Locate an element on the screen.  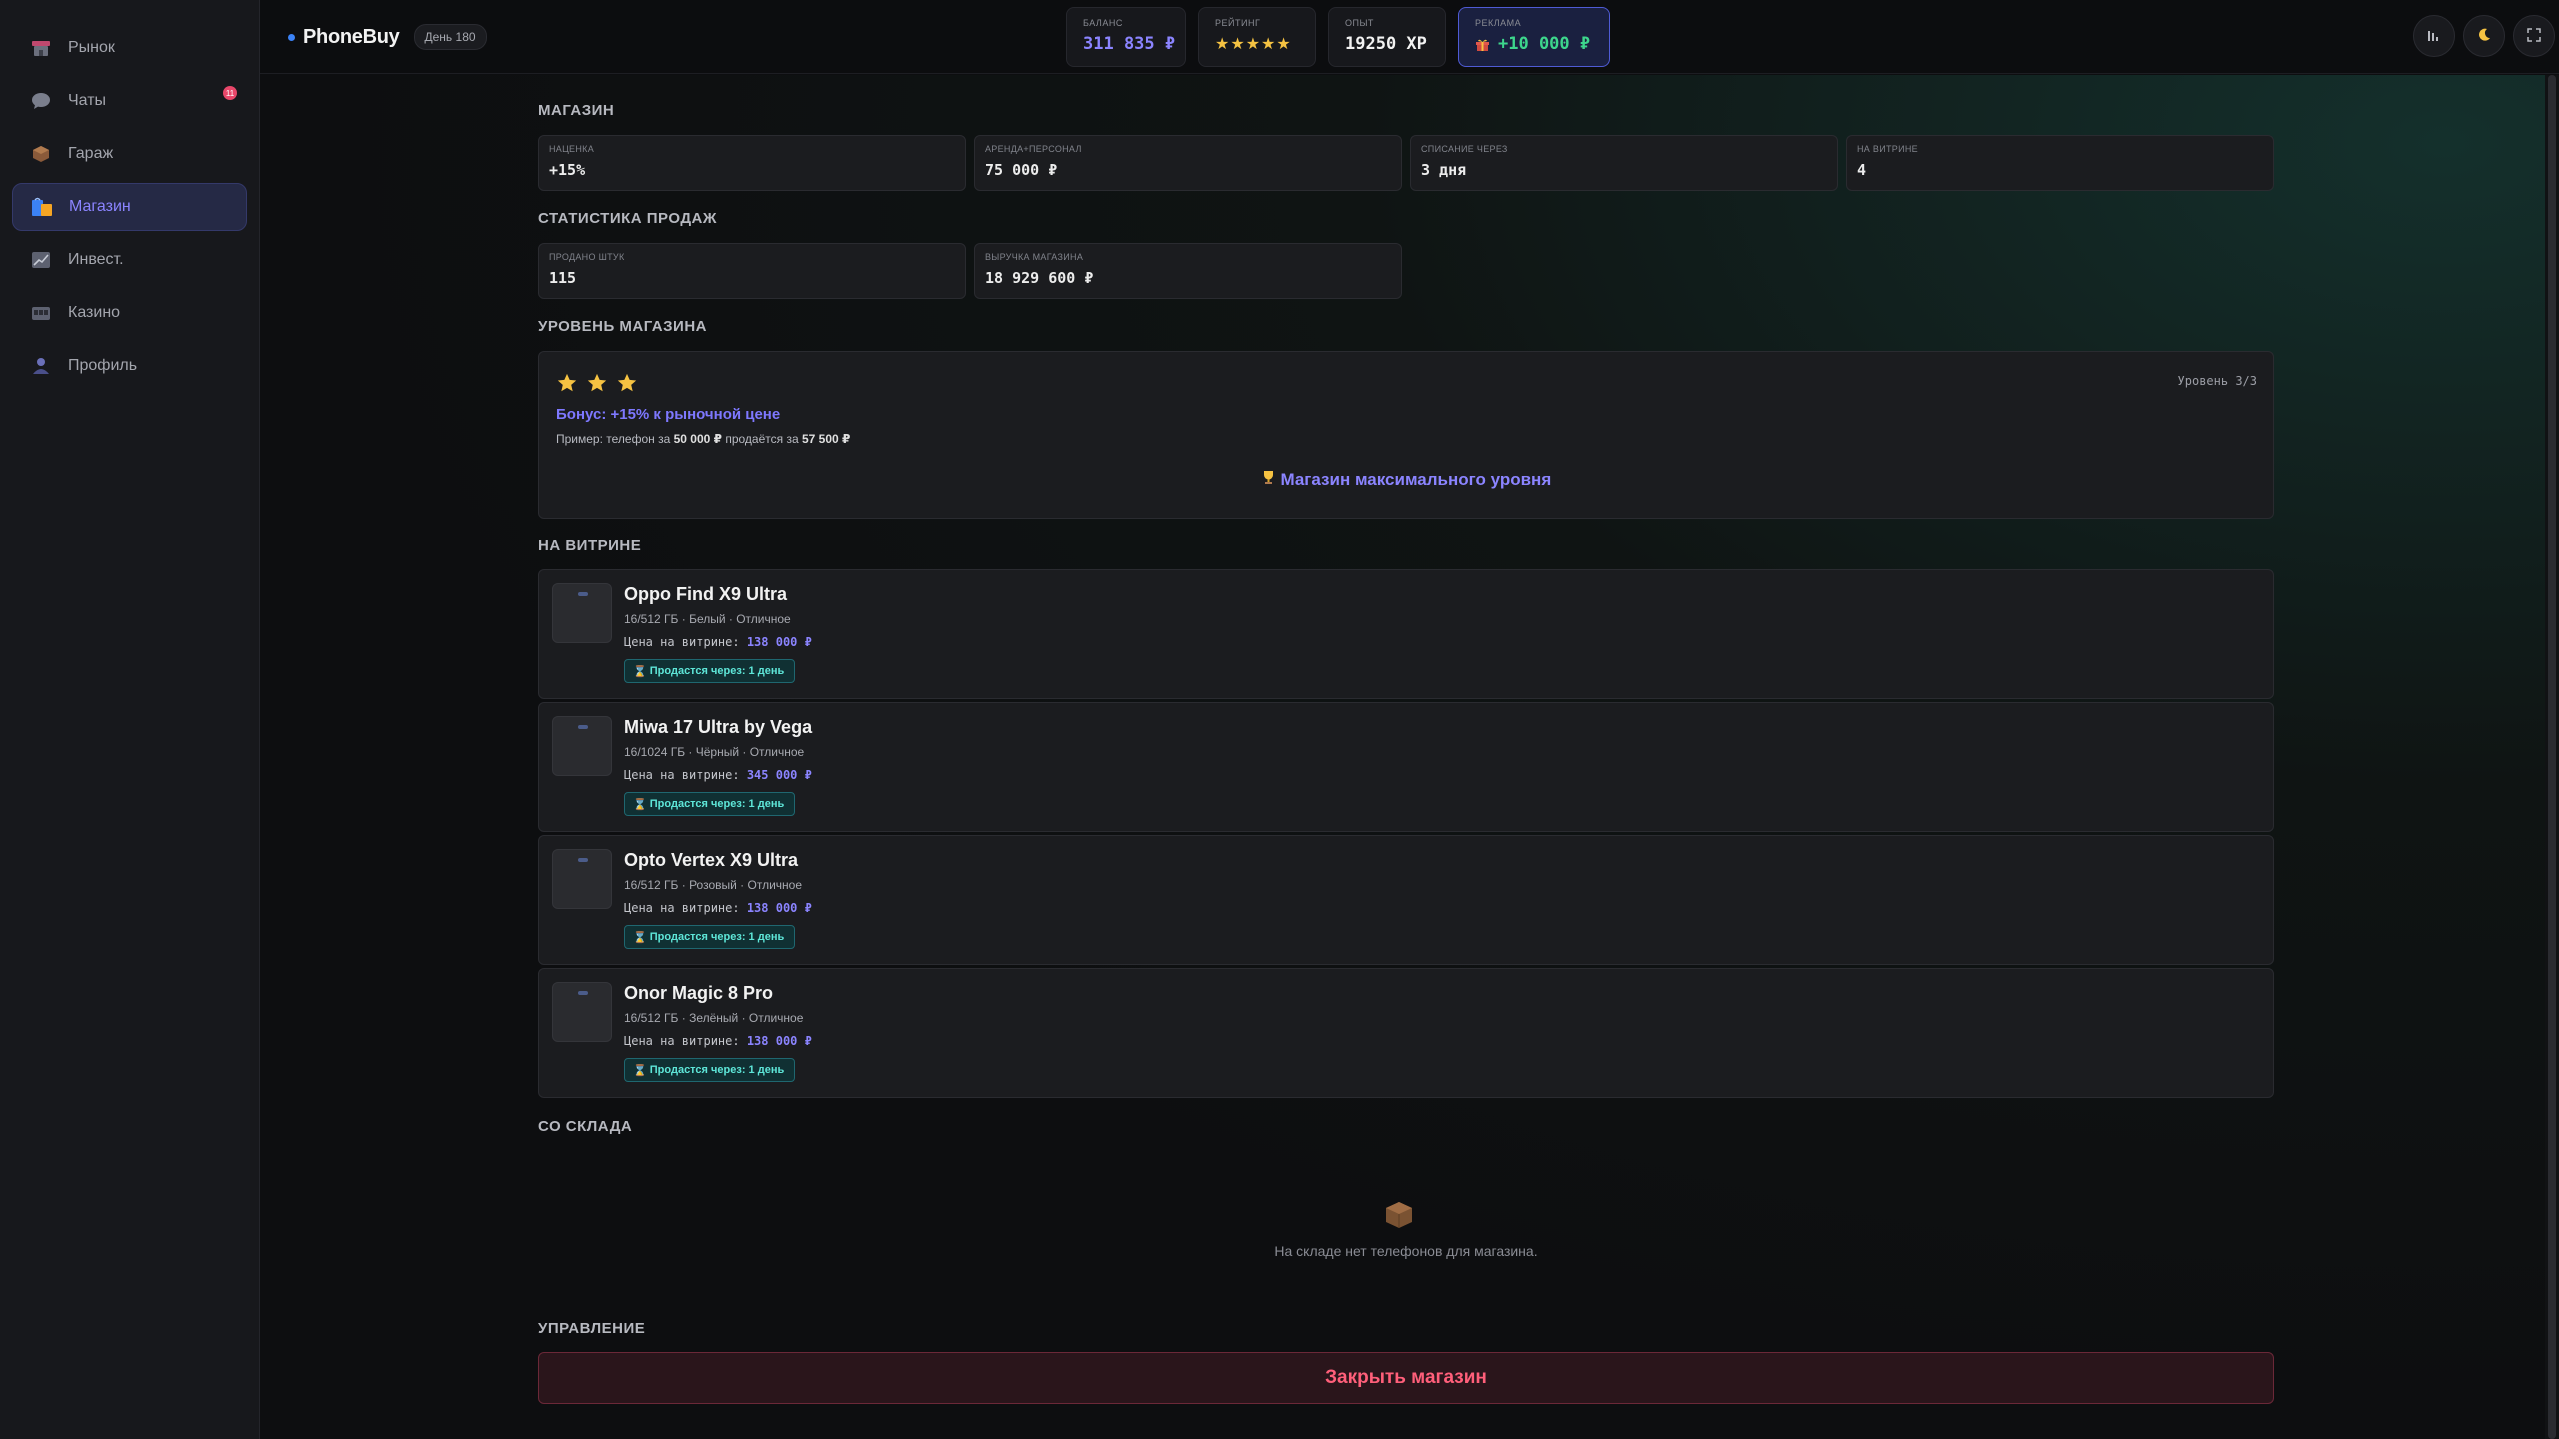
phone-name: Onor Magic 8 Pro is located at coordinates (699, 993).